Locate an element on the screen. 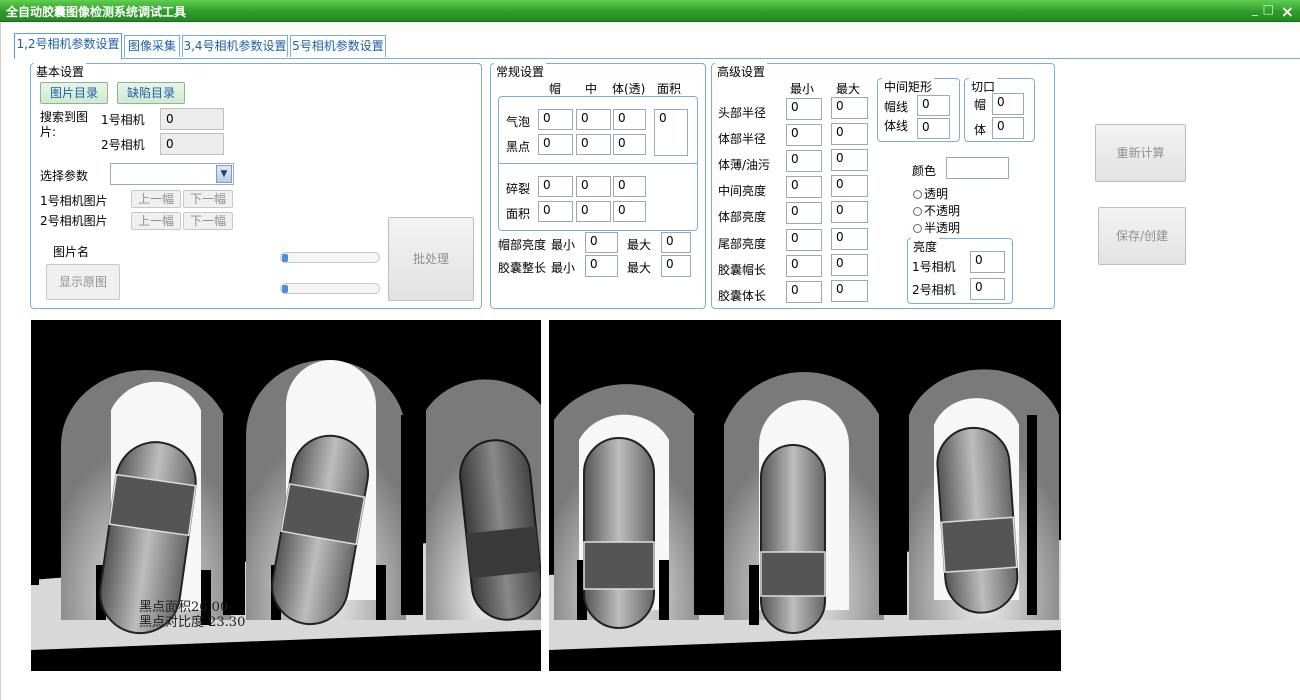 This screenshot has height=700, width=1300. bubble-middle-input: 0 is located at coordinates (593, 119).